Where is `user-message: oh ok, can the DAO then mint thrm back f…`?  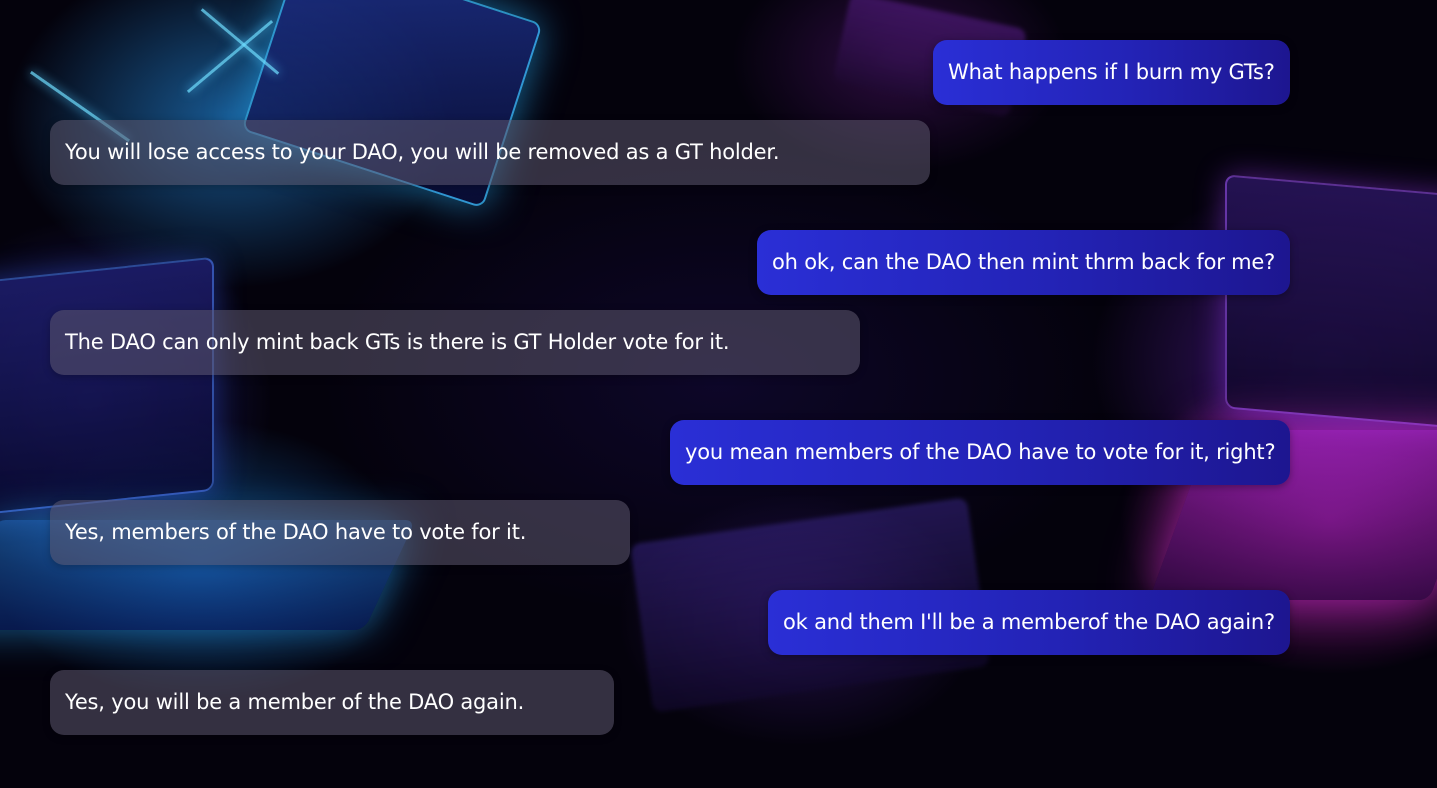
user-message: oh ok, can the DAO then mint thrm back f… is located at coordinates (1024, 262).